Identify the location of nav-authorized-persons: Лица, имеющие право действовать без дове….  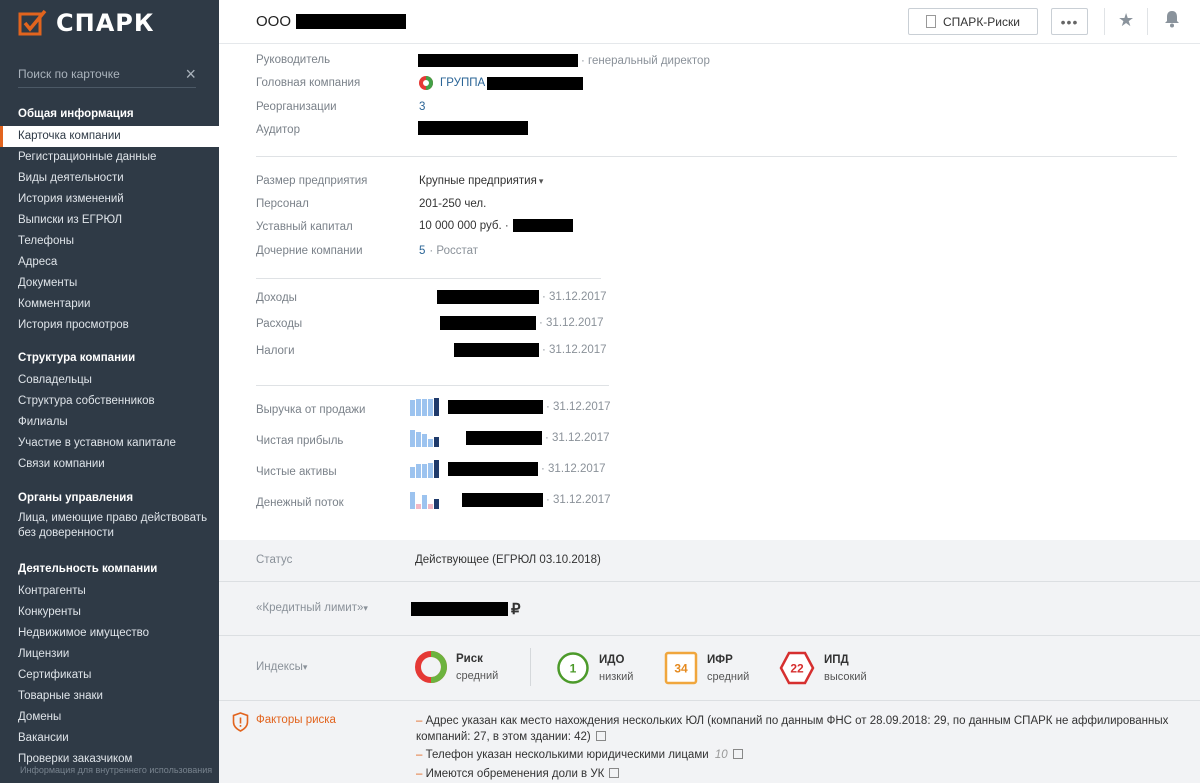
(109, 526).